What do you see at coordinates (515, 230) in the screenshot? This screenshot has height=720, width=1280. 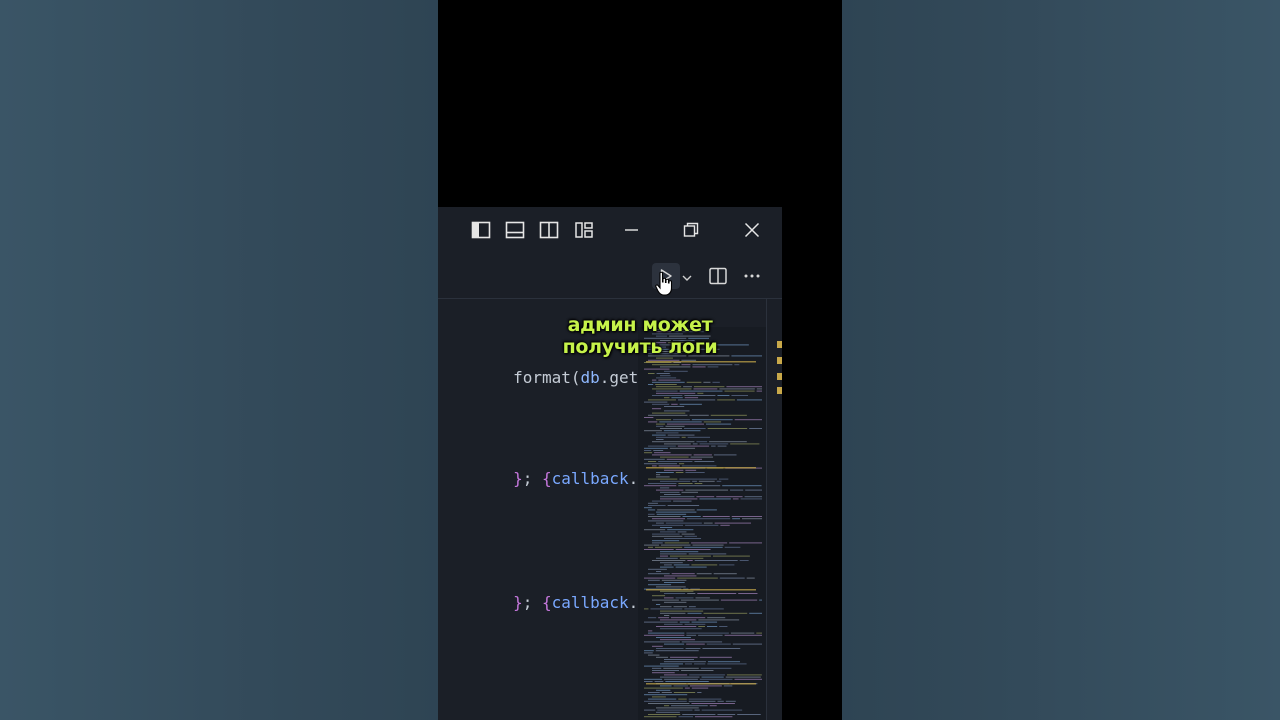 I see `toggle-panel-icon` at bounding box center [515, 230].